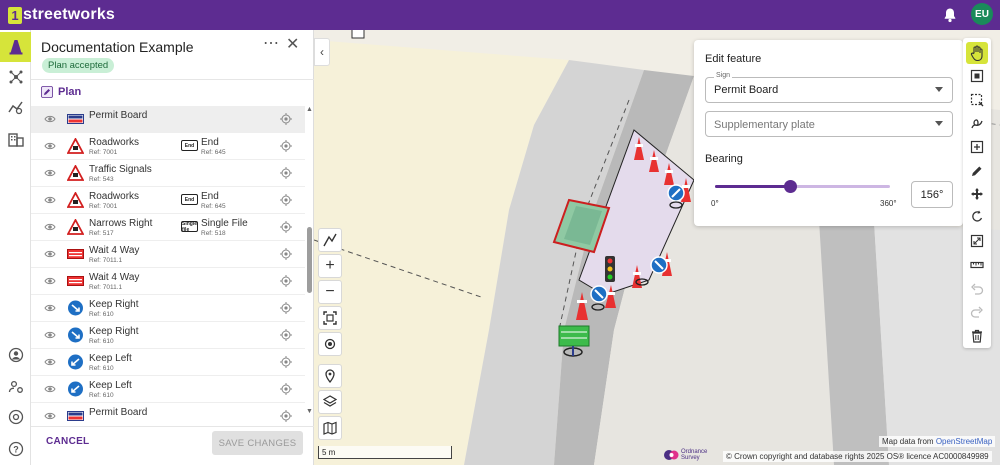 The image size is (1000, 465). I want to click on zoom-out-icon: −, so click(330, 292).